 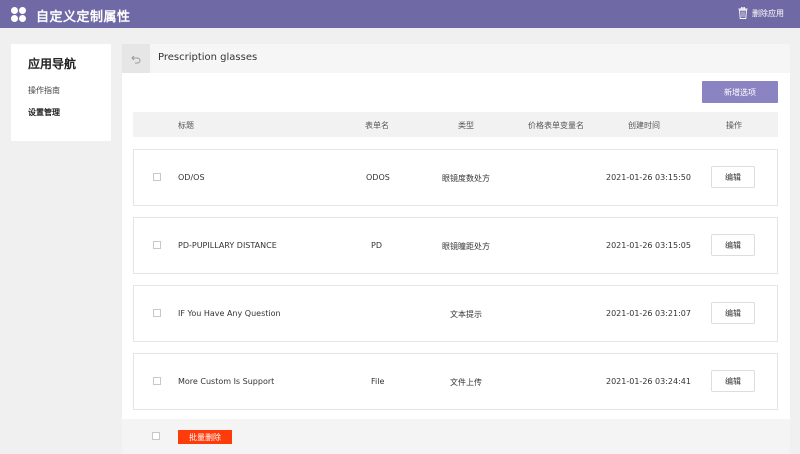 What do you see at coordinates (52, 64) in the screenshot?
I see `sidebar-title: 应用导航` at bounding box center [52, 64].